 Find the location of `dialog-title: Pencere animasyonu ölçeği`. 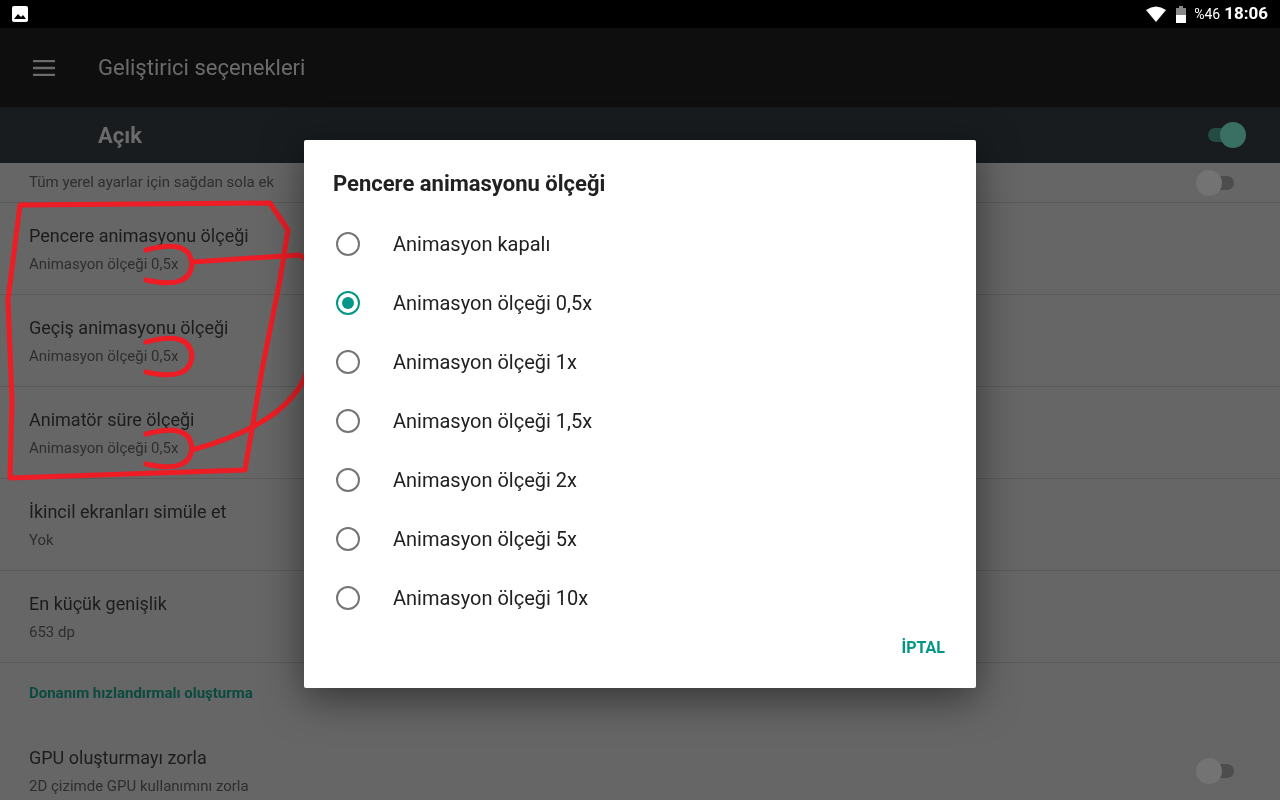

dialog-title: Pencere animasyonu ölçeği is located at coordinates (470, 184).